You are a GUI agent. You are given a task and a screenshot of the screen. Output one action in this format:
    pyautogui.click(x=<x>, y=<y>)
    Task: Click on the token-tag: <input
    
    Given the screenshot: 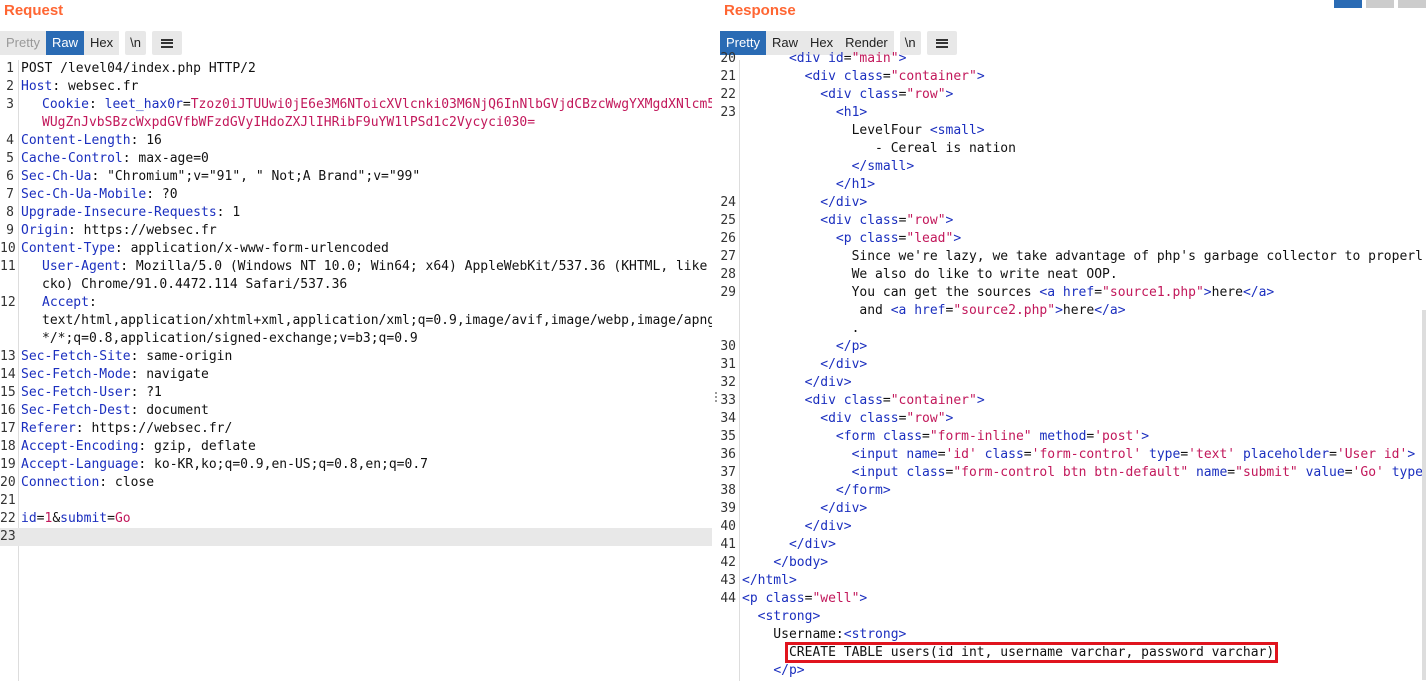 What is the action you would take?
    pyautogui.click(x=879, y=454)
    